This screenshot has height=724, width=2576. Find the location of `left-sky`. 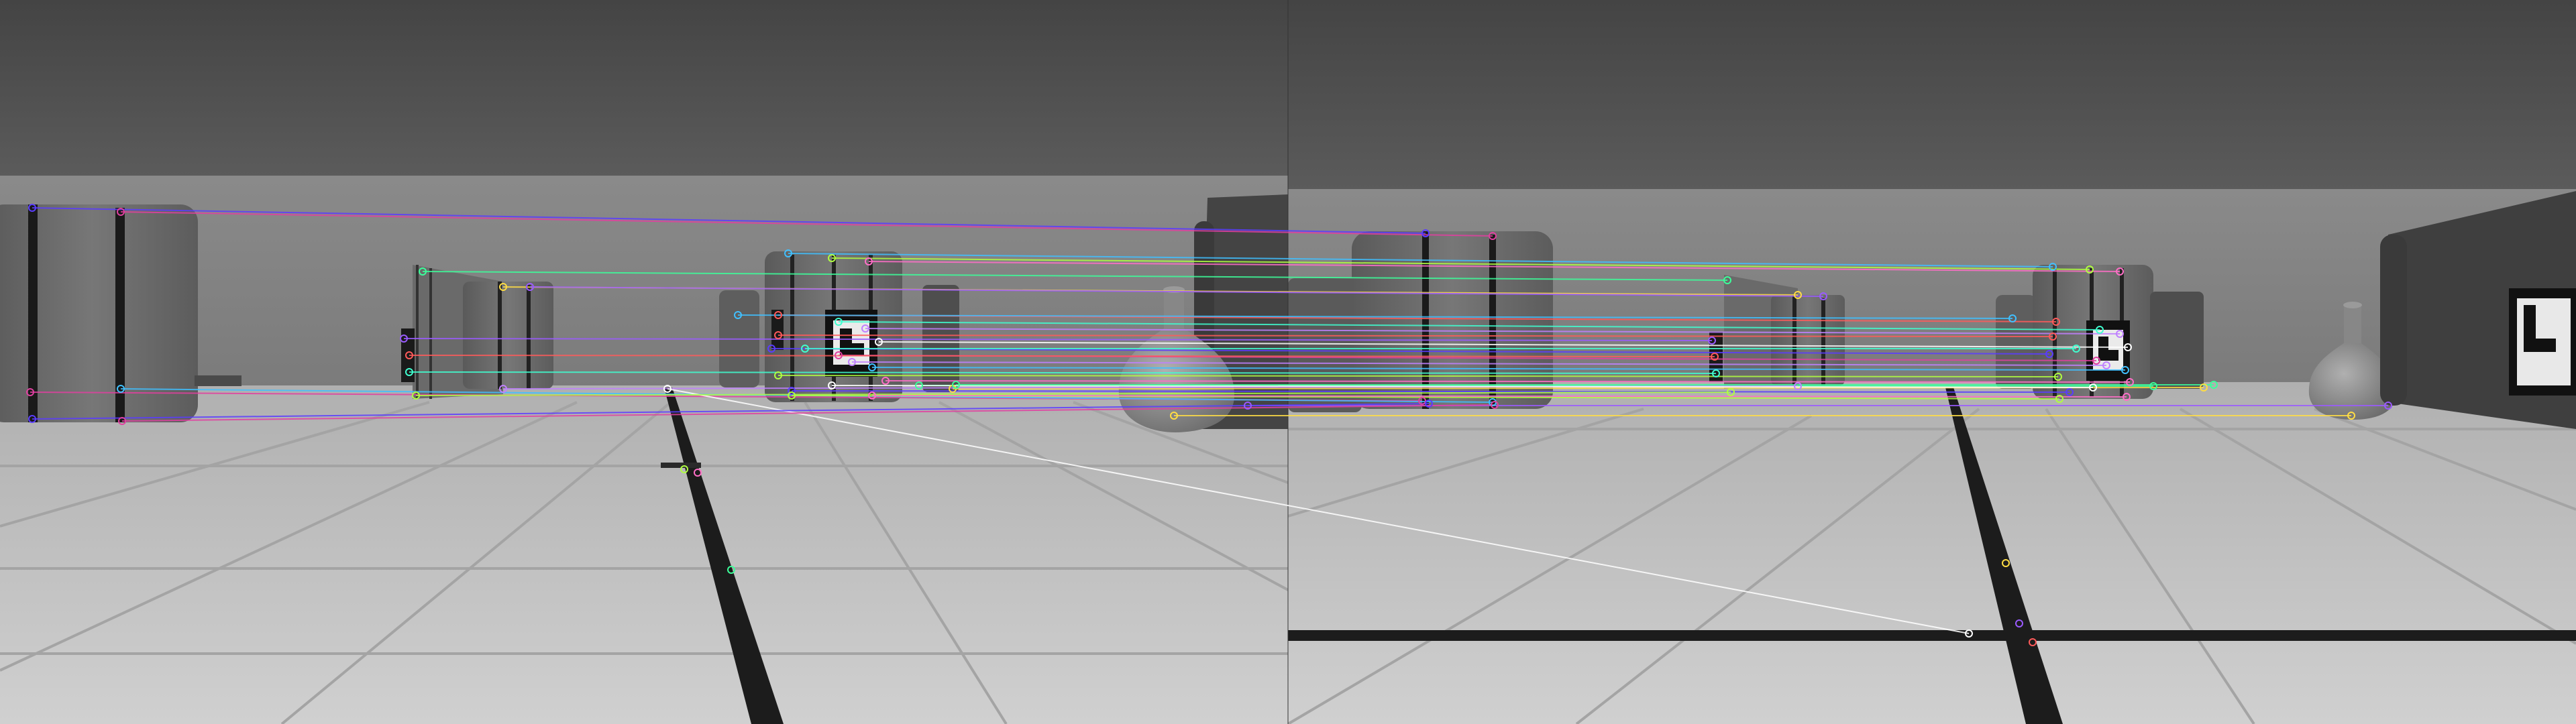

left-sky is located at coordinates (644, 88).